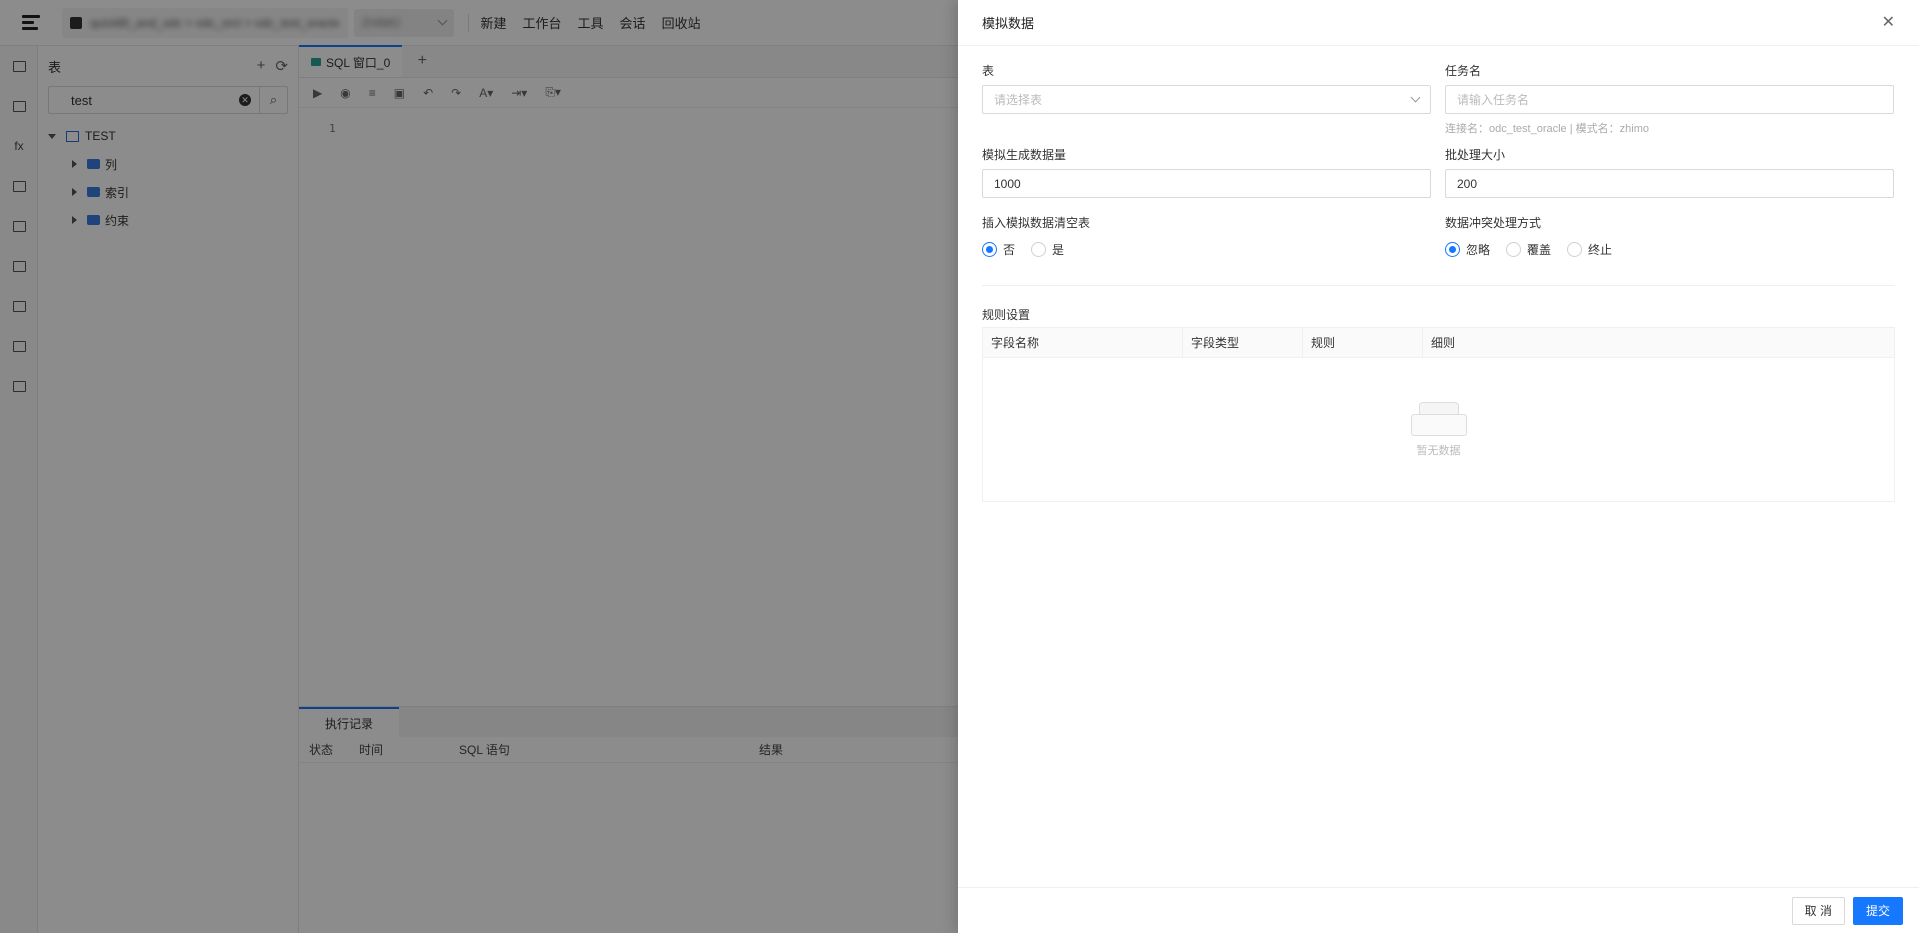 This screenshot has width=1919, height=933. What do you see at coordinates (1206, 183) in the screenshot?
I see `count-input: 1000` at bounding box center [1206, 183].